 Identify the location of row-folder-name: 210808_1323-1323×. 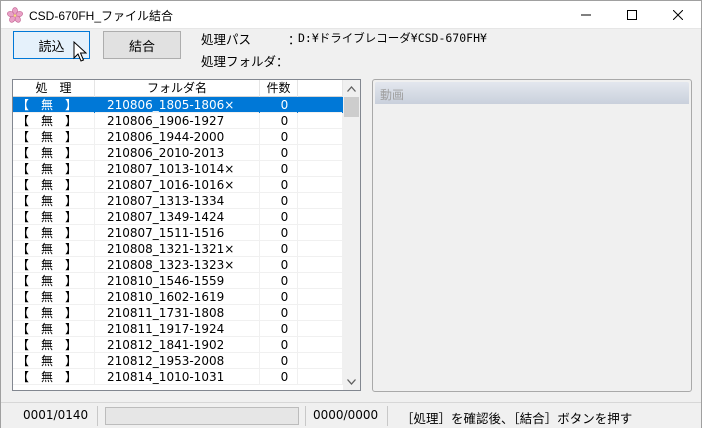
(177, 265).